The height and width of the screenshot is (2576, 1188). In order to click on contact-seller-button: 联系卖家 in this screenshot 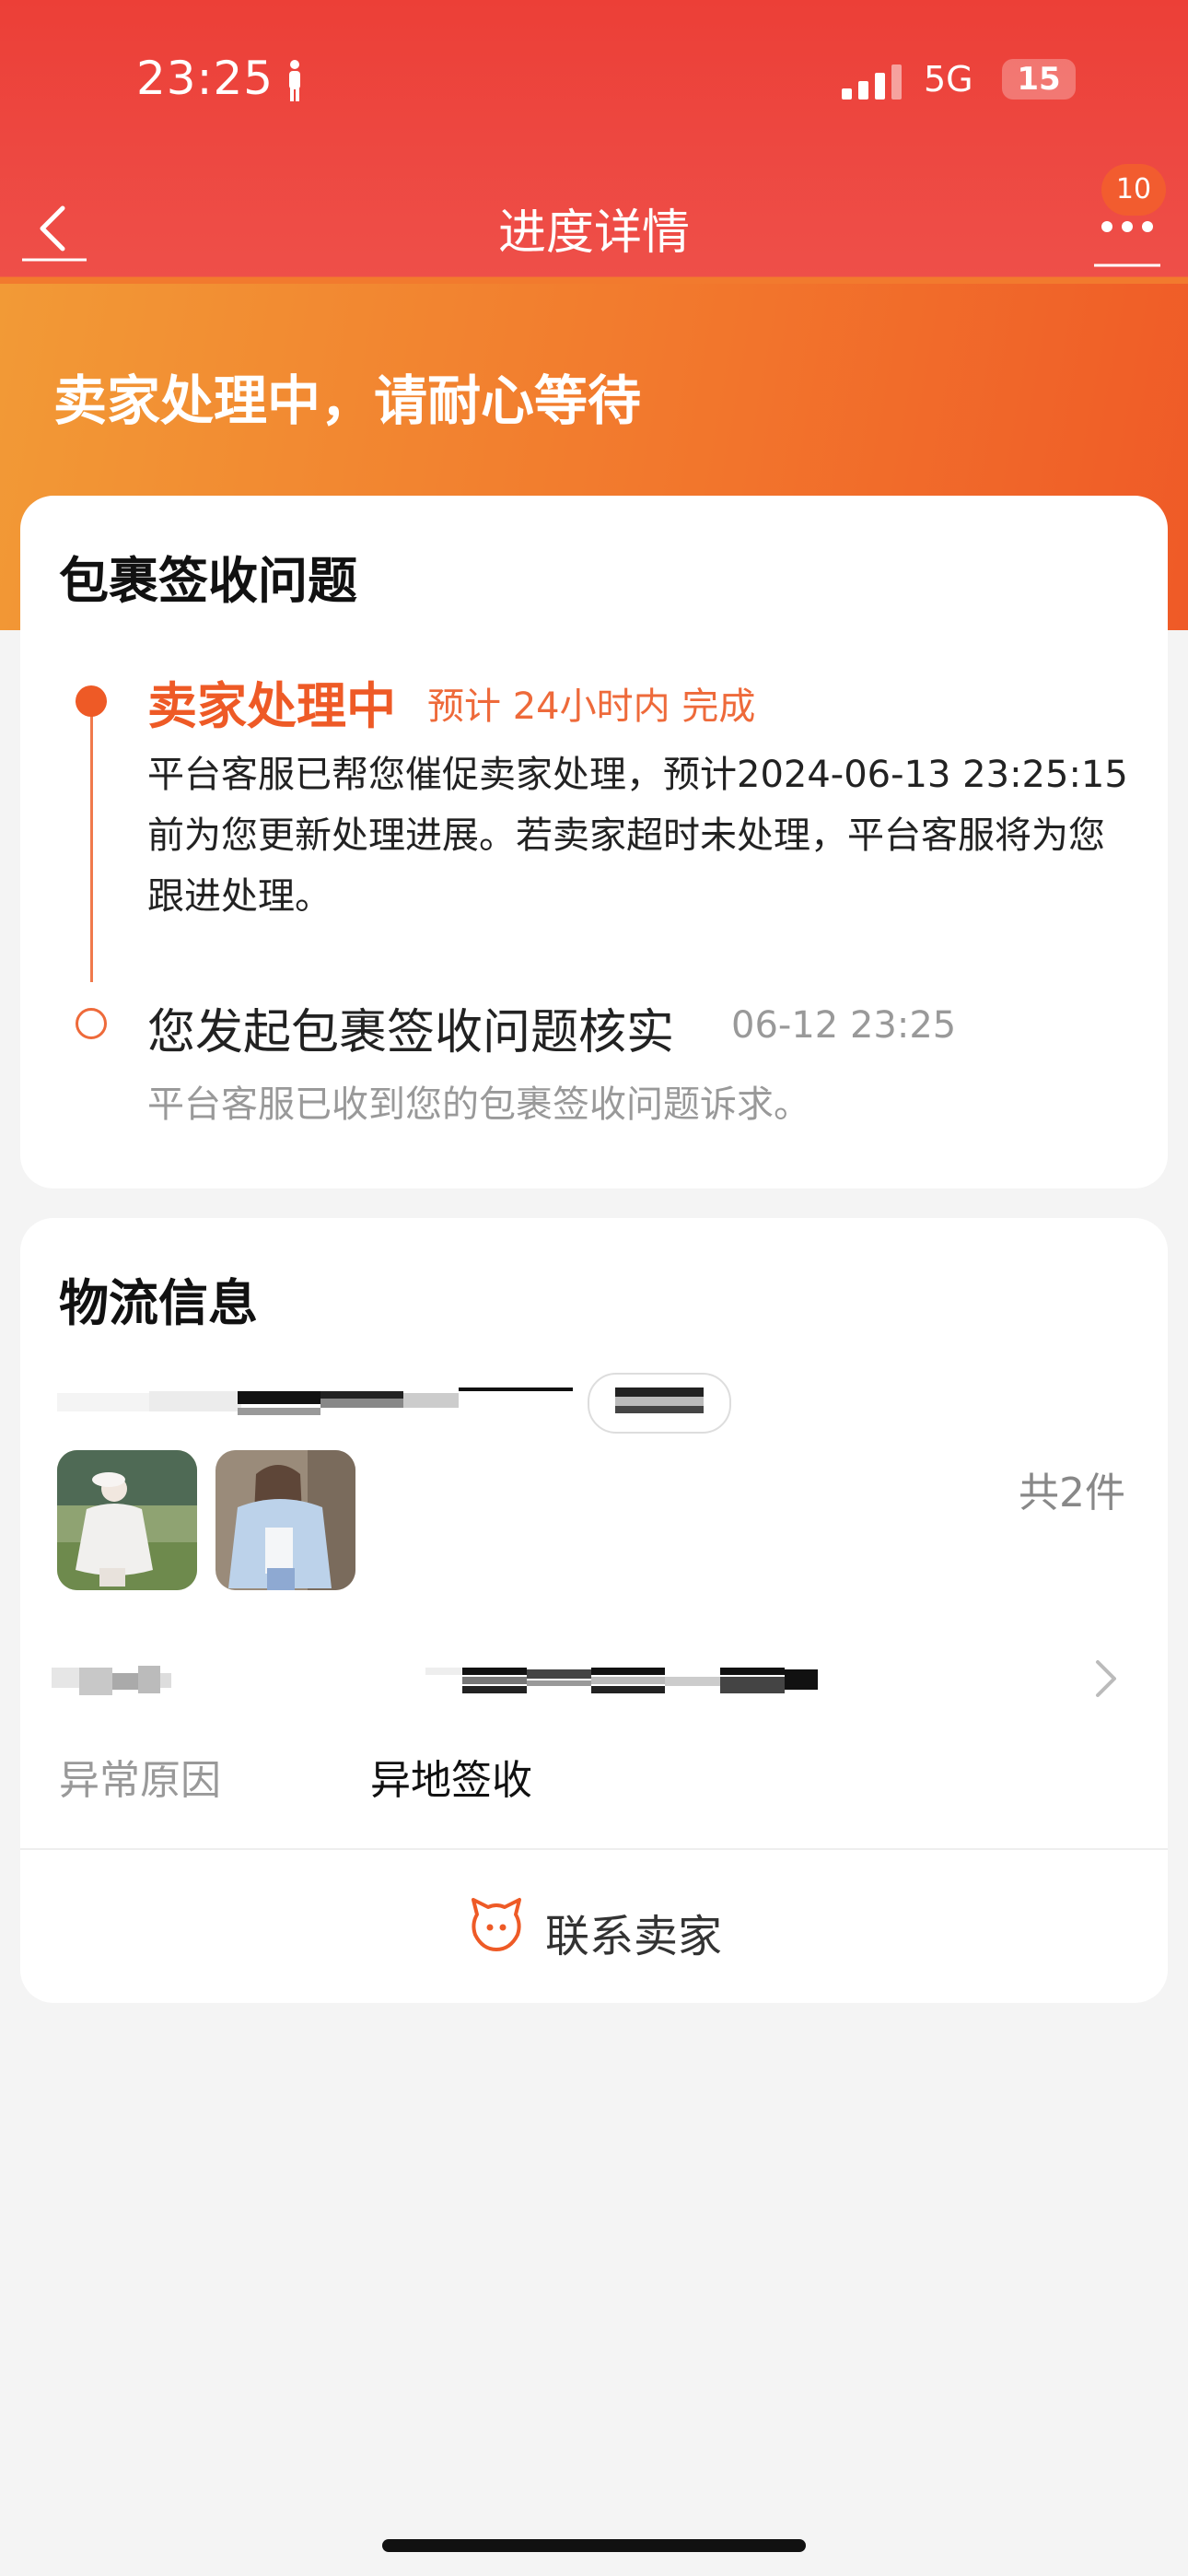, I will do `click(594, 1932)`.